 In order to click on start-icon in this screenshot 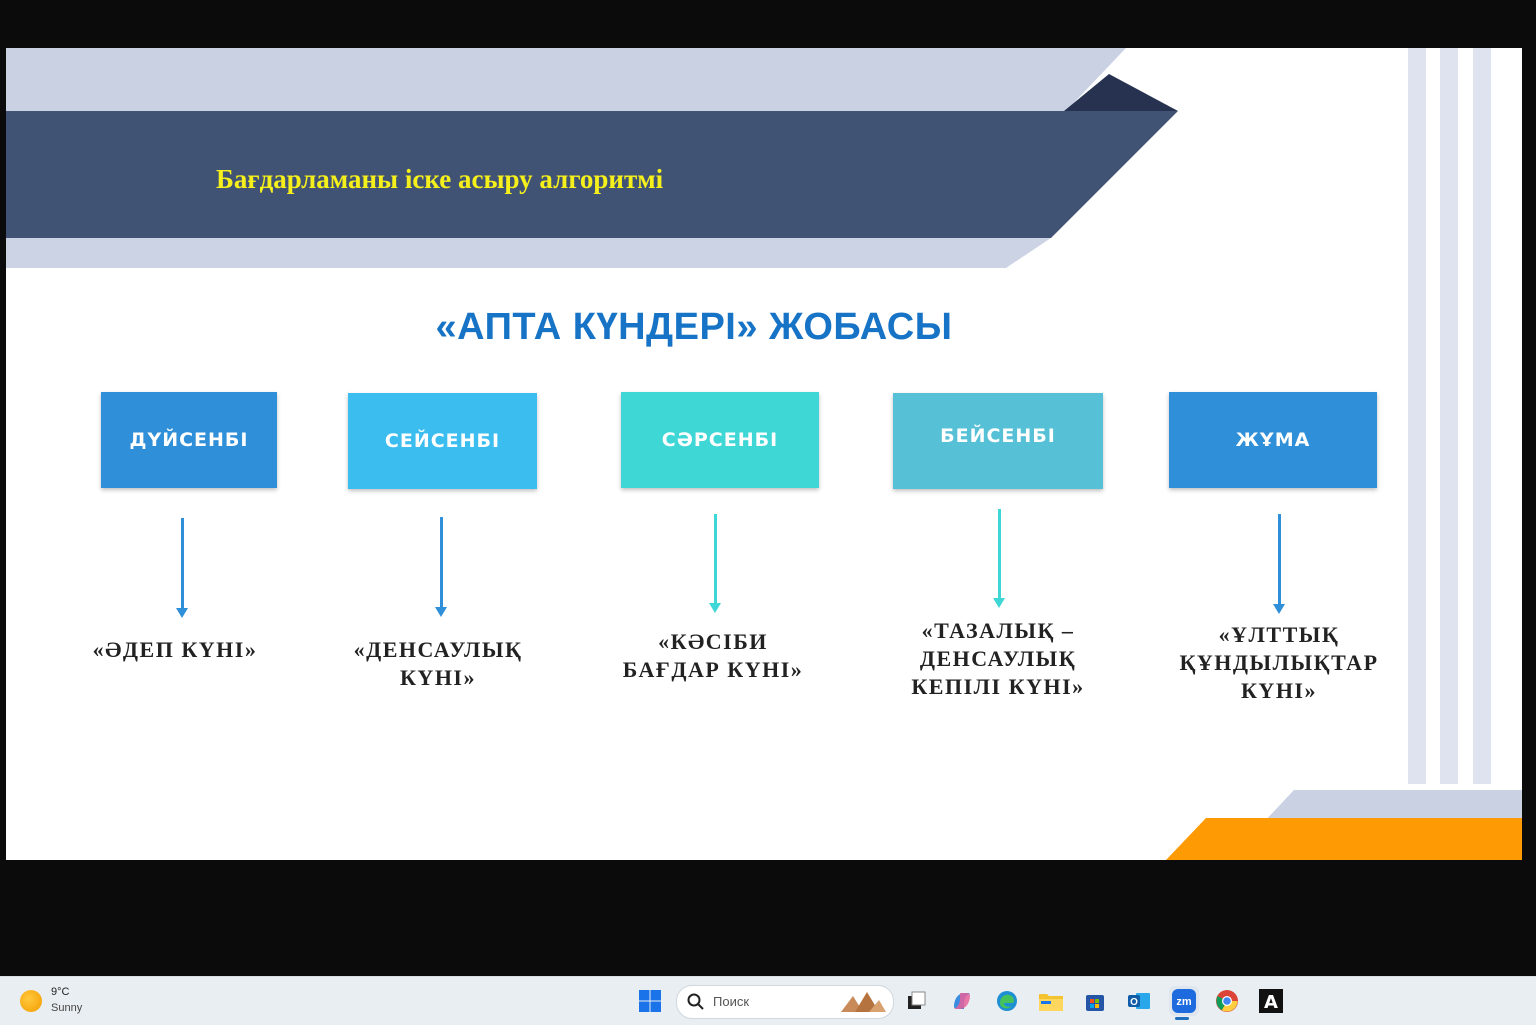, I will do `click(650, 1001)`.